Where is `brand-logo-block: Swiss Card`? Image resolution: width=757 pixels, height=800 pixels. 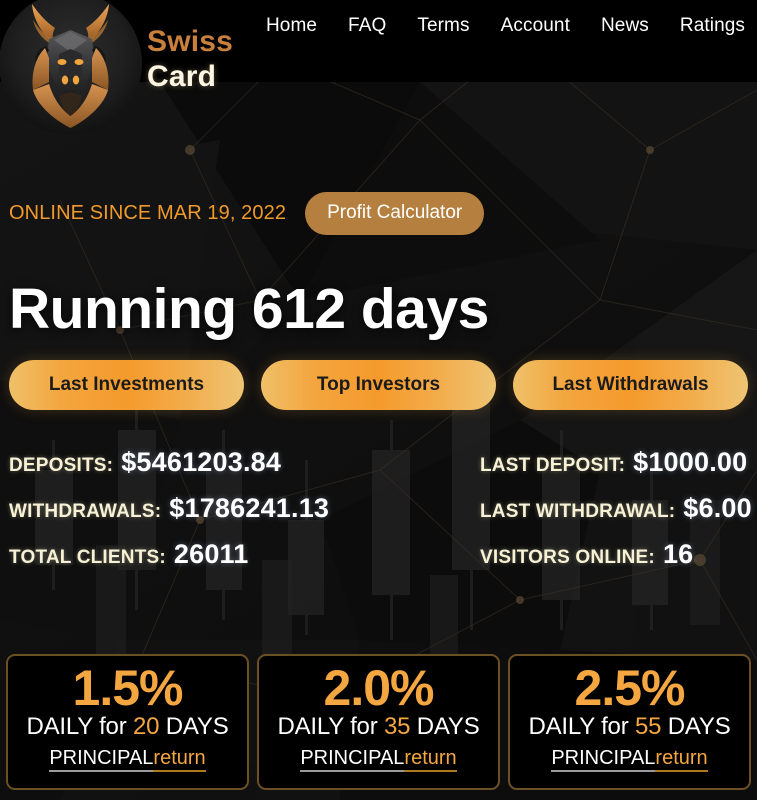 brand-logo-block: Swiss Card is located at coordinates (116, 67).